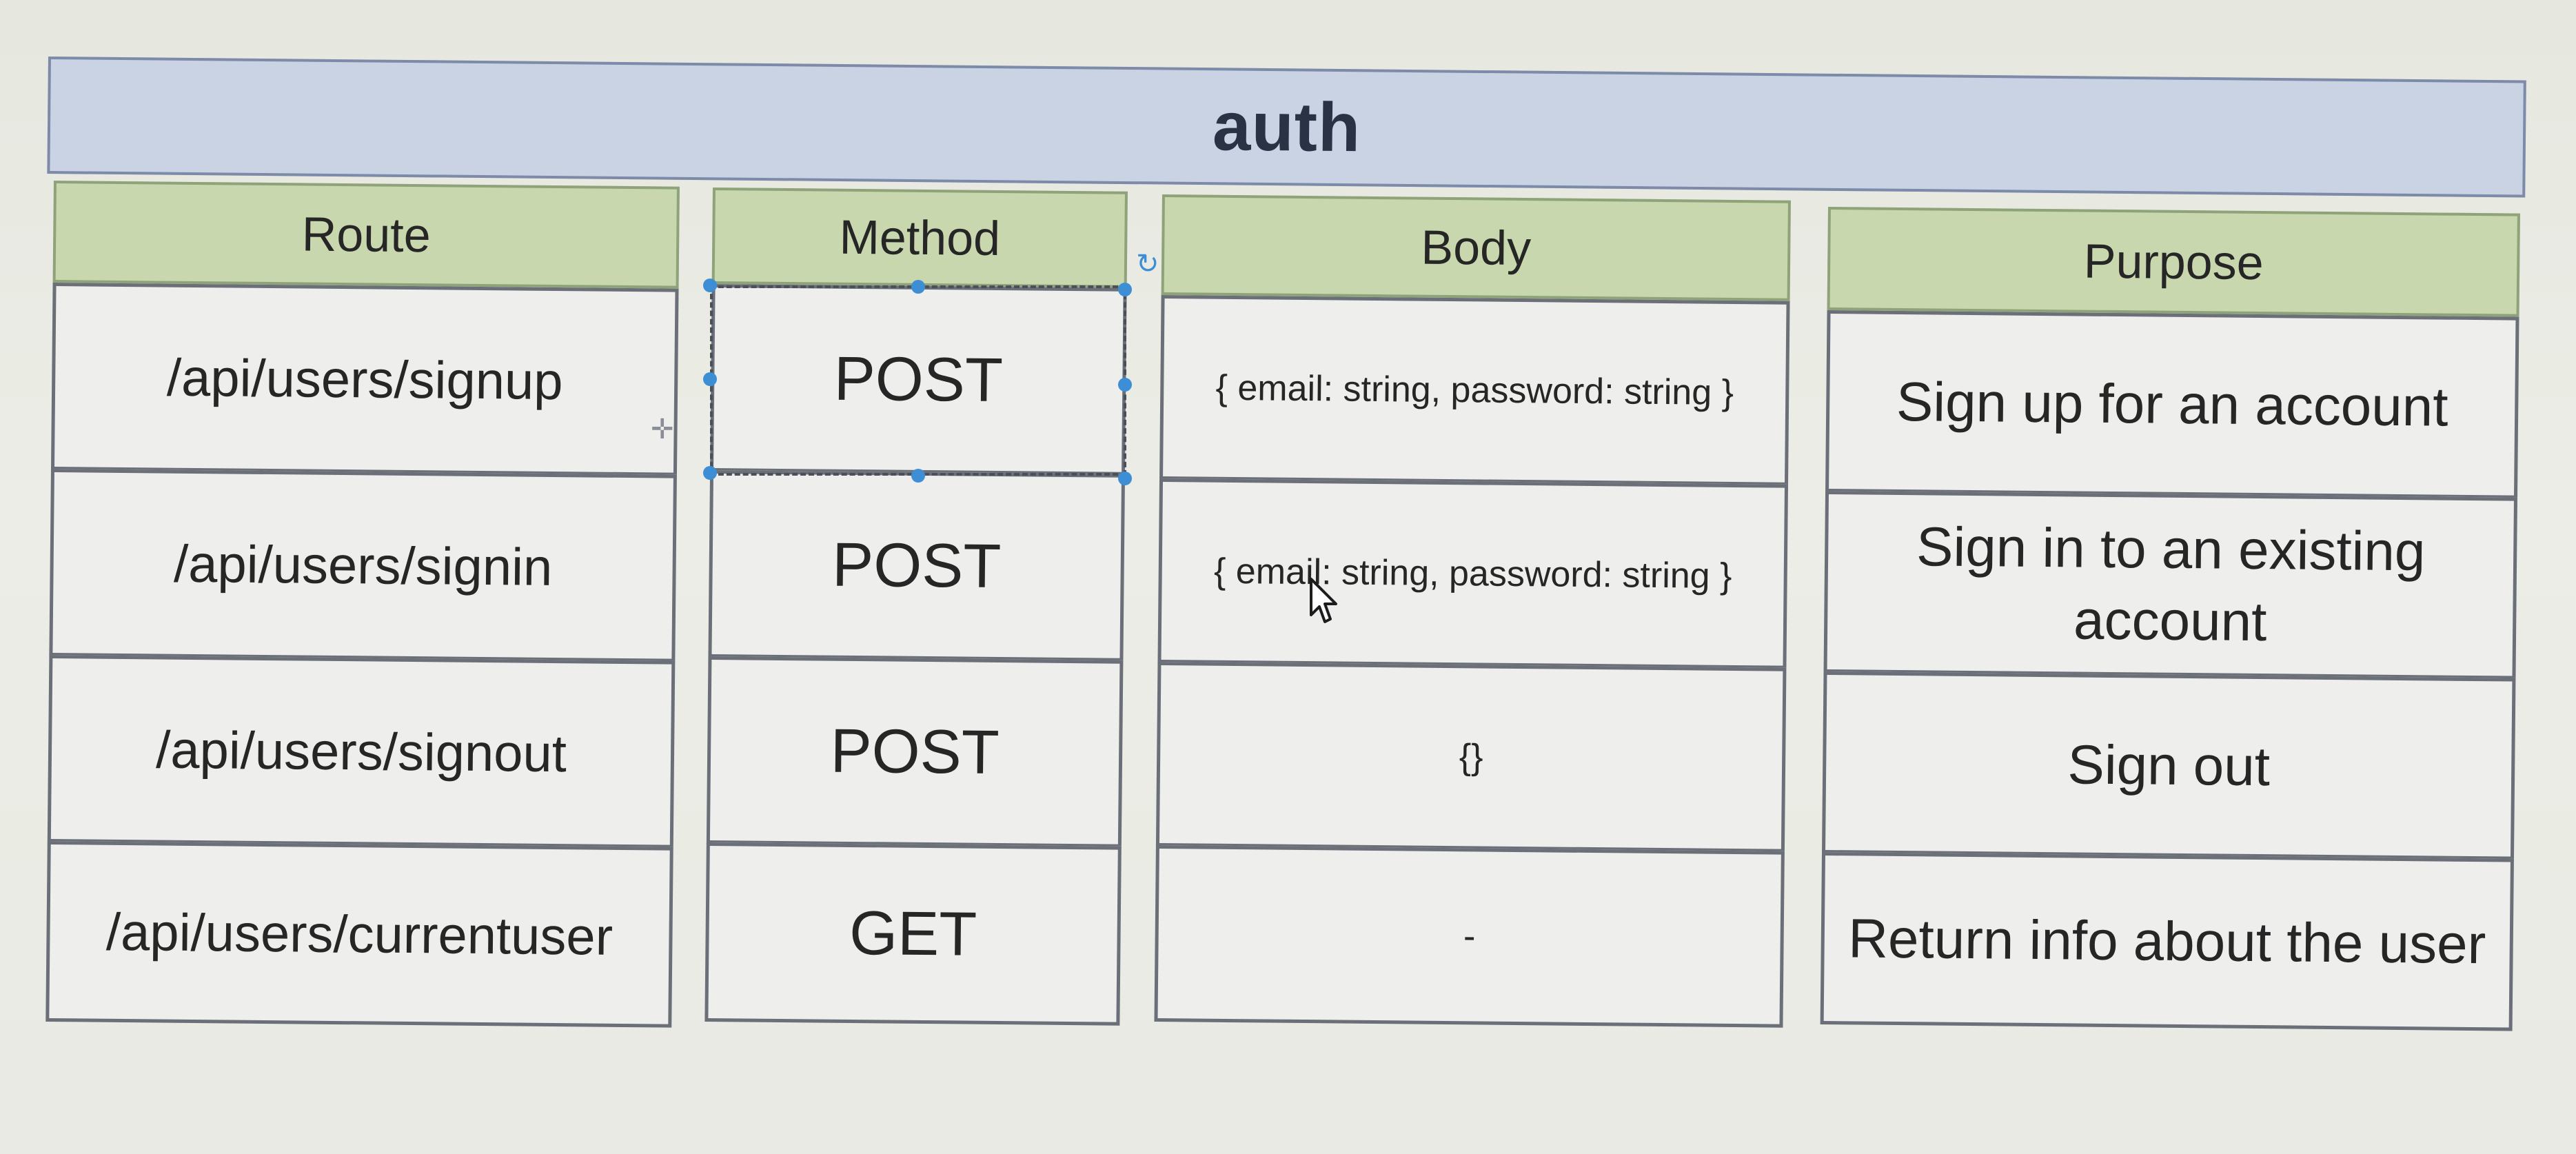  Describe the element at coordinates (1147, 264) in the screenshot. I see `rotate-handle-icon: ↻` at that location.